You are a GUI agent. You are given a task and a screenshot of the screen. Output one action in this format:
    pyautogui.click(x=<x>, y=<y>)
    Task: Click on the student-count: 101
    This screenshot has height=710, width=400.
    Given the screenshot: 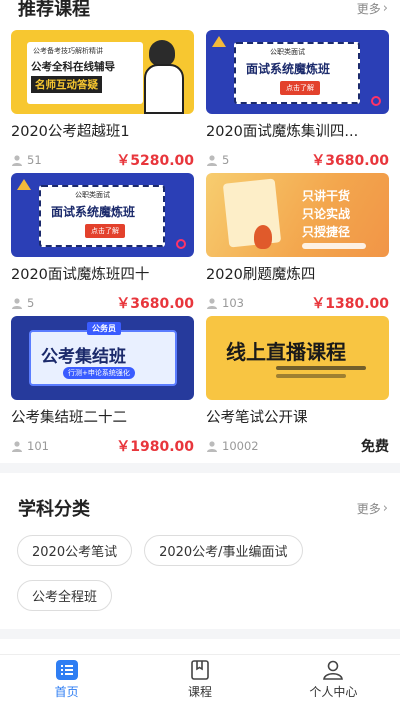 What is the action you would take?
    pyautogui.click(x=30, y=446)
    